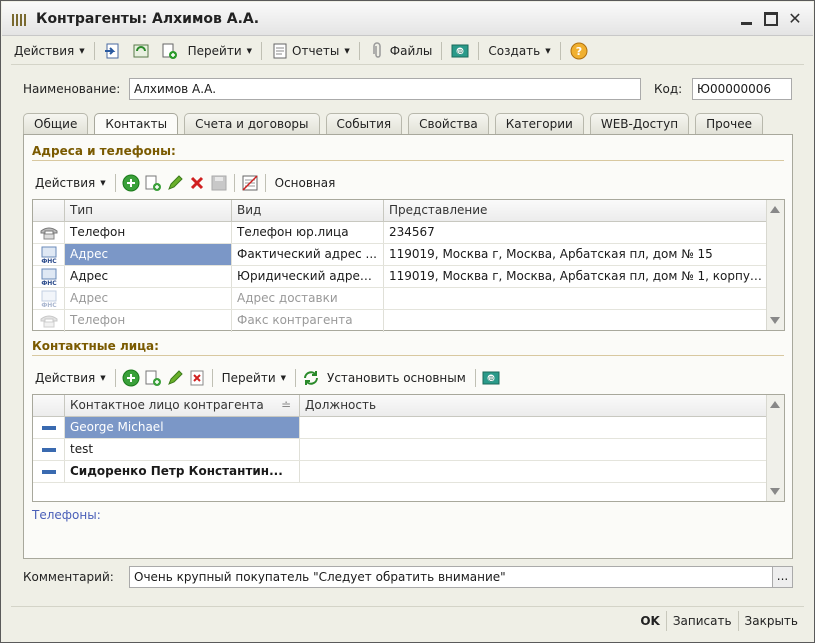 This screenshot has height=643, width=815. What do you see at coordinates (639, 124) in the screenshot?
I see `tab-web-access: WEB-Доступ` at bounding box center [639, 124].